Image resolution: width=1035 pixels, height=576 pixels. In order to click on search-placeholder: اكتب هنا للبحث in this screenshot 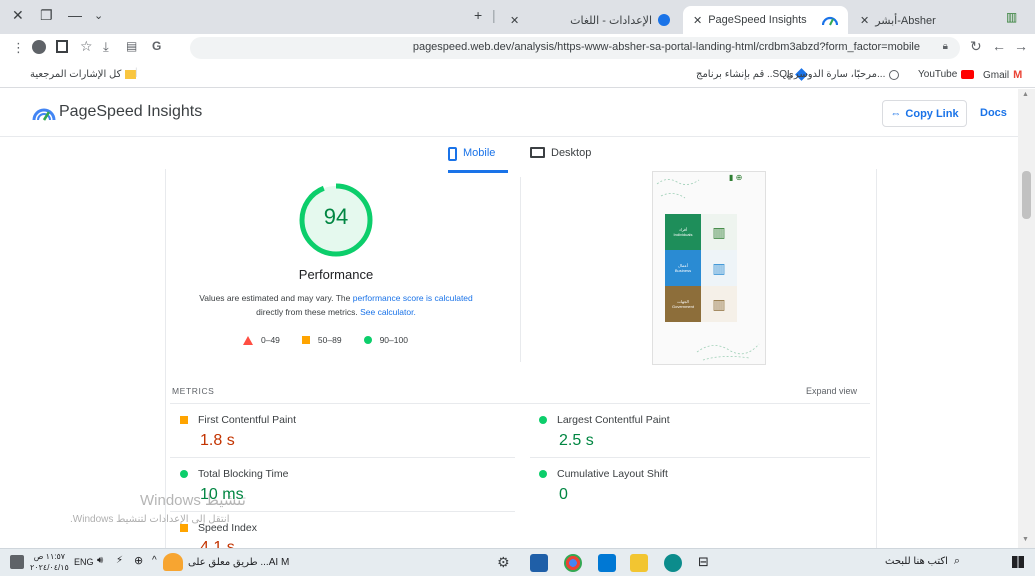, I will do `click(916, 561)`.